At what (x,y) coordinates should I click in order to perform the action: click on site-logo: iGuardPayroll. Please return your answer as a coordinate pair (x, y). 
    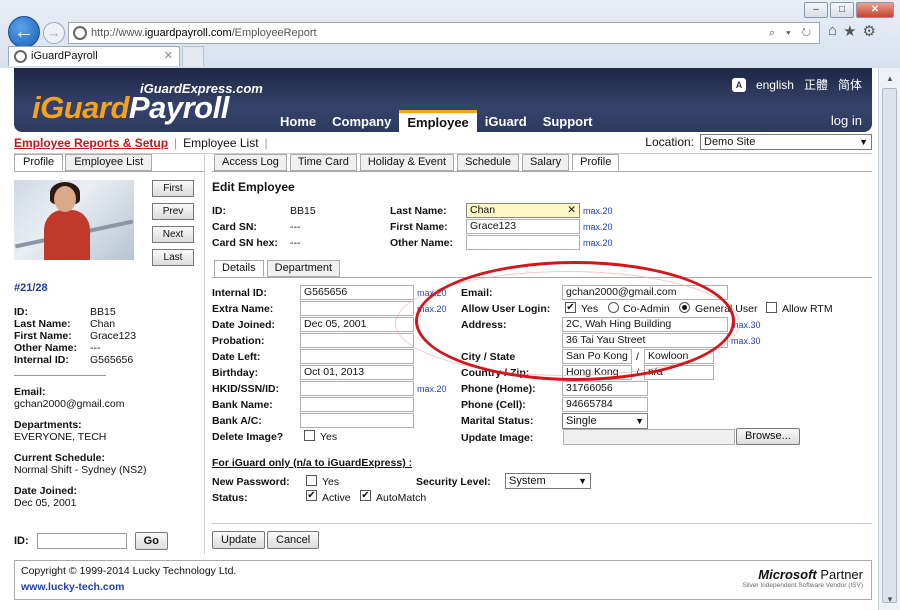
    Looking at the image, I should click on (130, 108).